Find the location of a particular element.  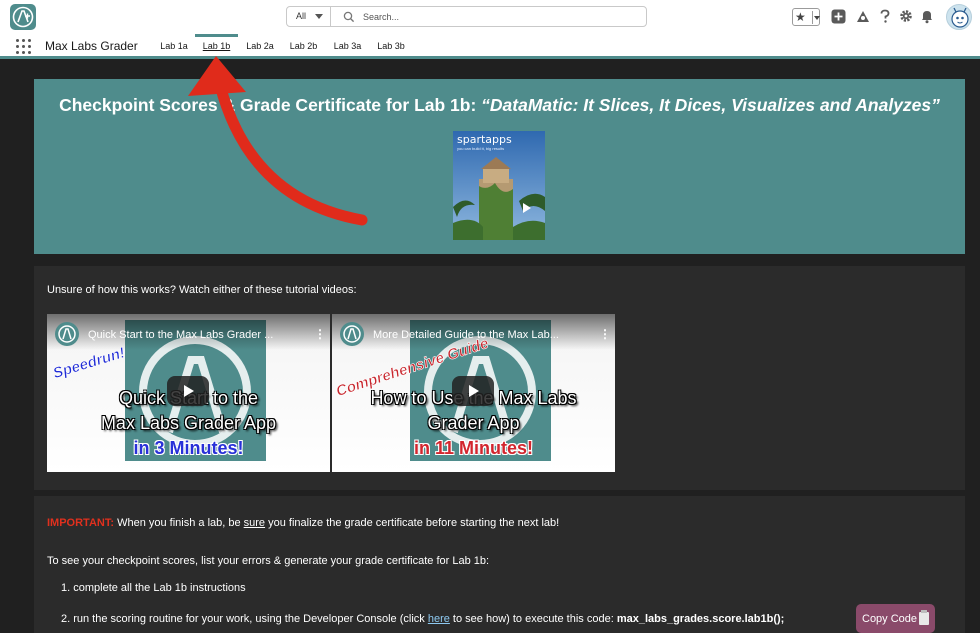

favorites-button: ★ is located at coordinates (806, 17).